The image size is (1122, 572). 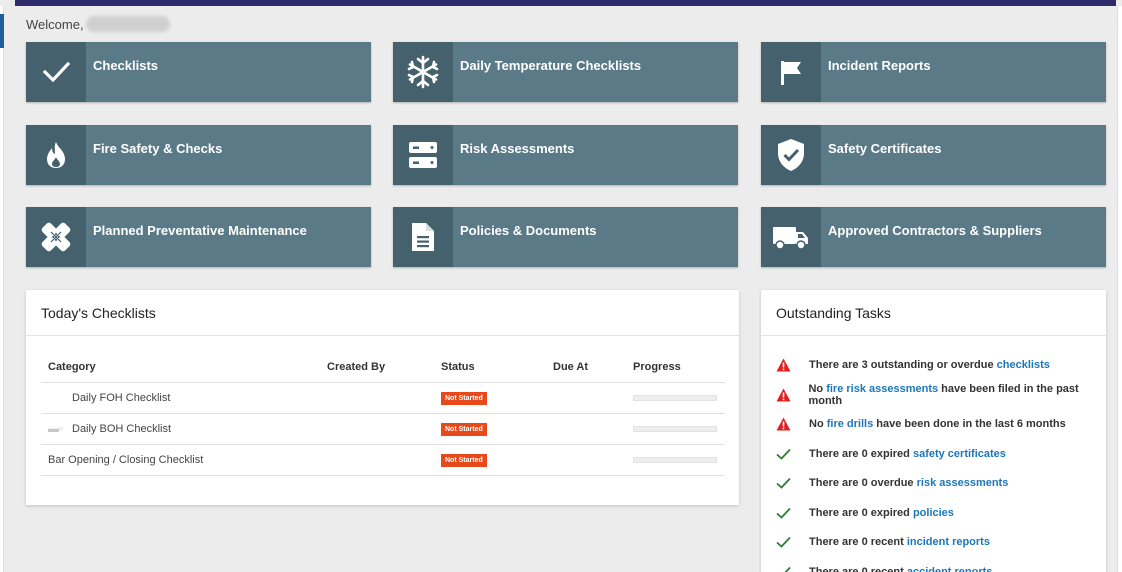 What do you see at coordinates (127, 24) in the screenshot?
I see `redacted-username` at bounding box center [127, 24].